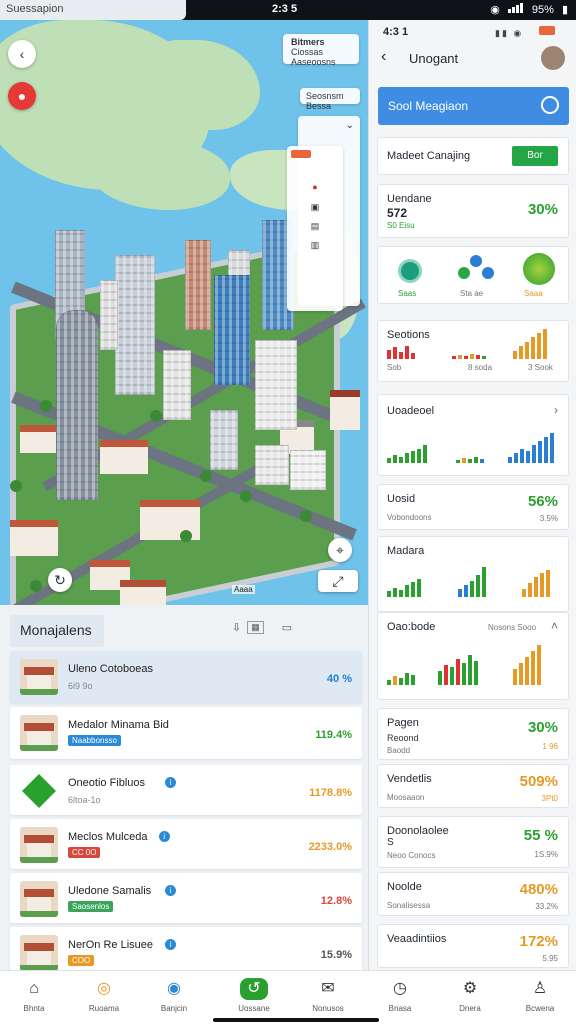 The width and height of the screenshot is (576, 1024). I want to click on map-layers-panel: ● ▣ ▤ ▥, so click(315, 228).